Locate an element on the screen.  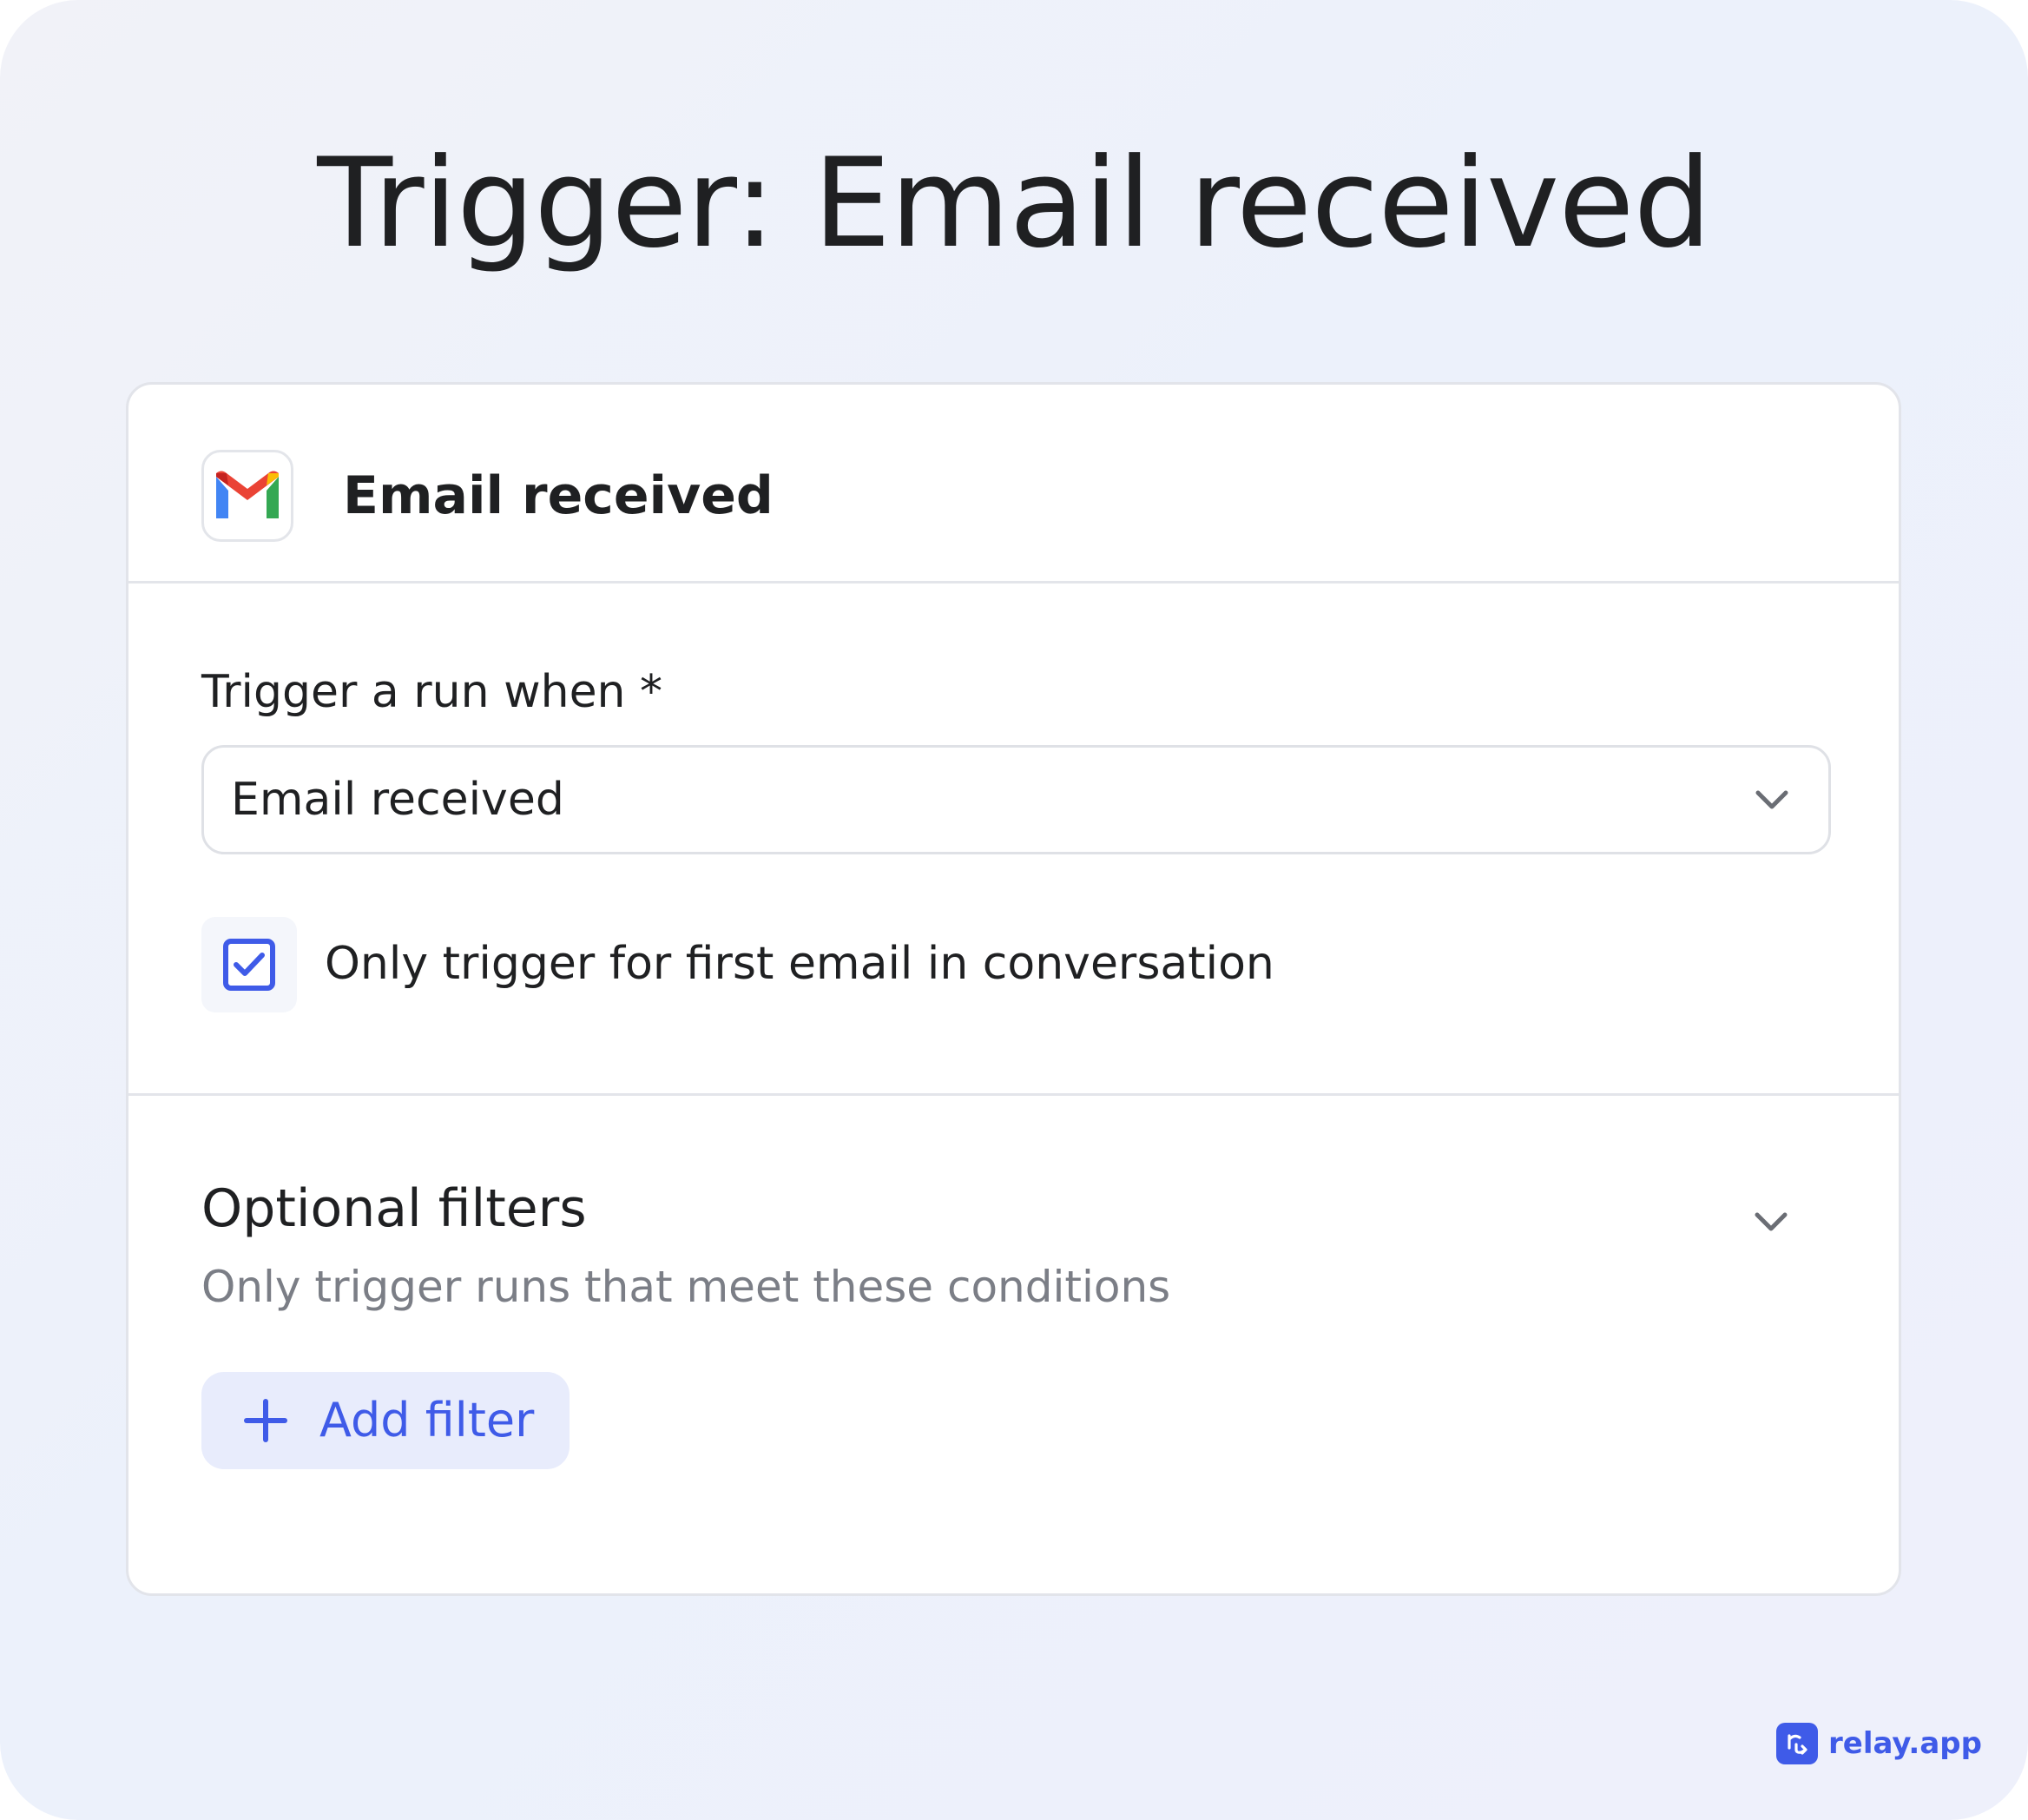
relay-logo-icon is located at coordinates (1797, 1743).